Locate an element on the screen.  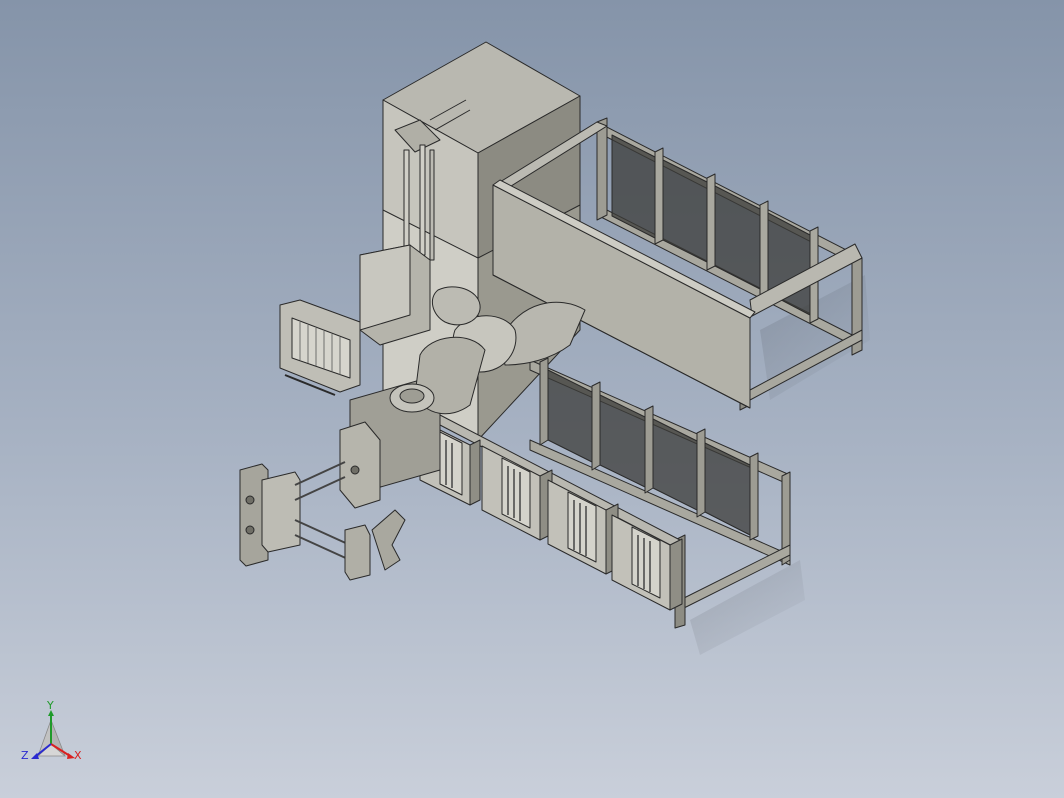
carriage-face is located at coordinates (385, 287).